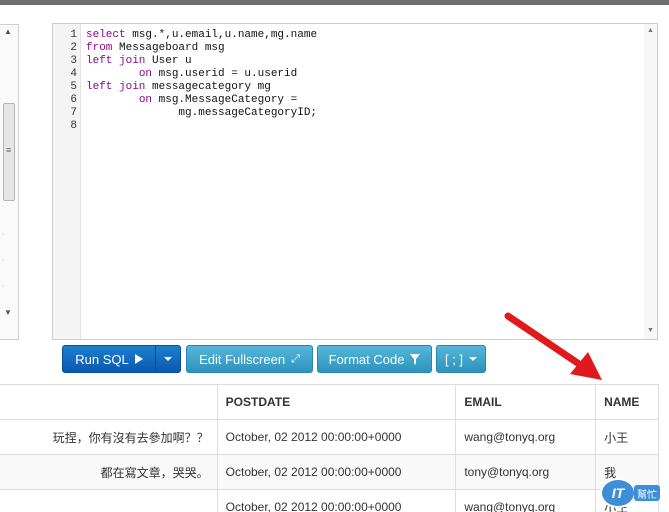 The height and width of the screenshot is (512, 669). What do you see at coordinates (650, 181) in the screenshot?
I see `editor-scrollbar: ▲ ▼` at bounding box center [650, 181].